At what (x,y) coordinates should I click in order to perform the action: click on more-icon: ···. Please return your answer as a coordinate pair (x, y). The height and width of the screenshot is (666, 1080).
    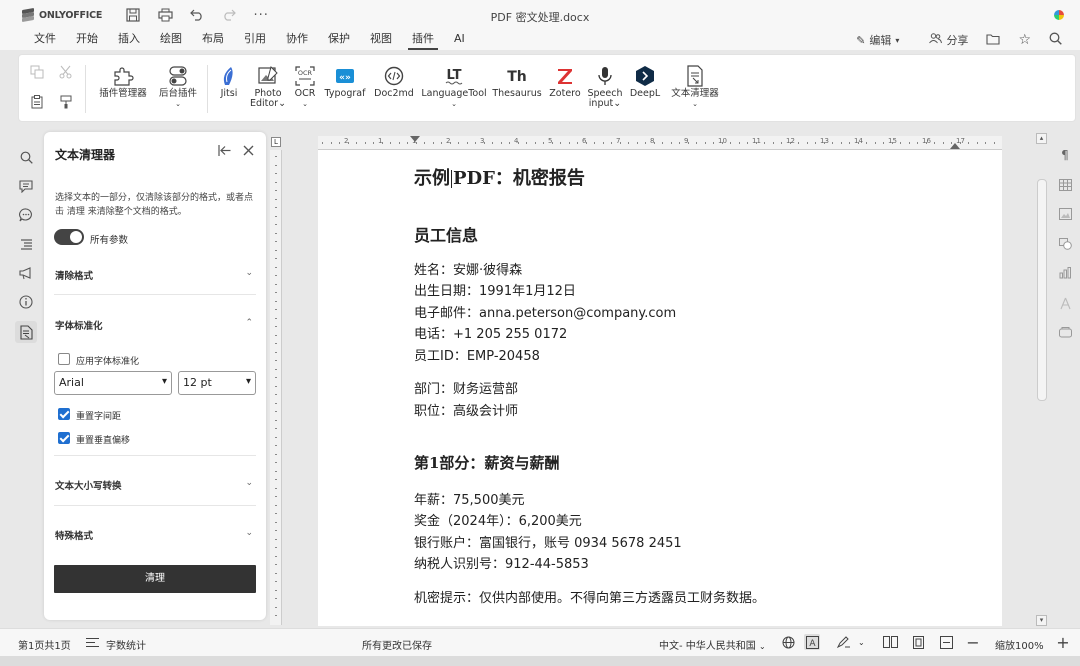
    Looking at the image, I should click on (261, 15).